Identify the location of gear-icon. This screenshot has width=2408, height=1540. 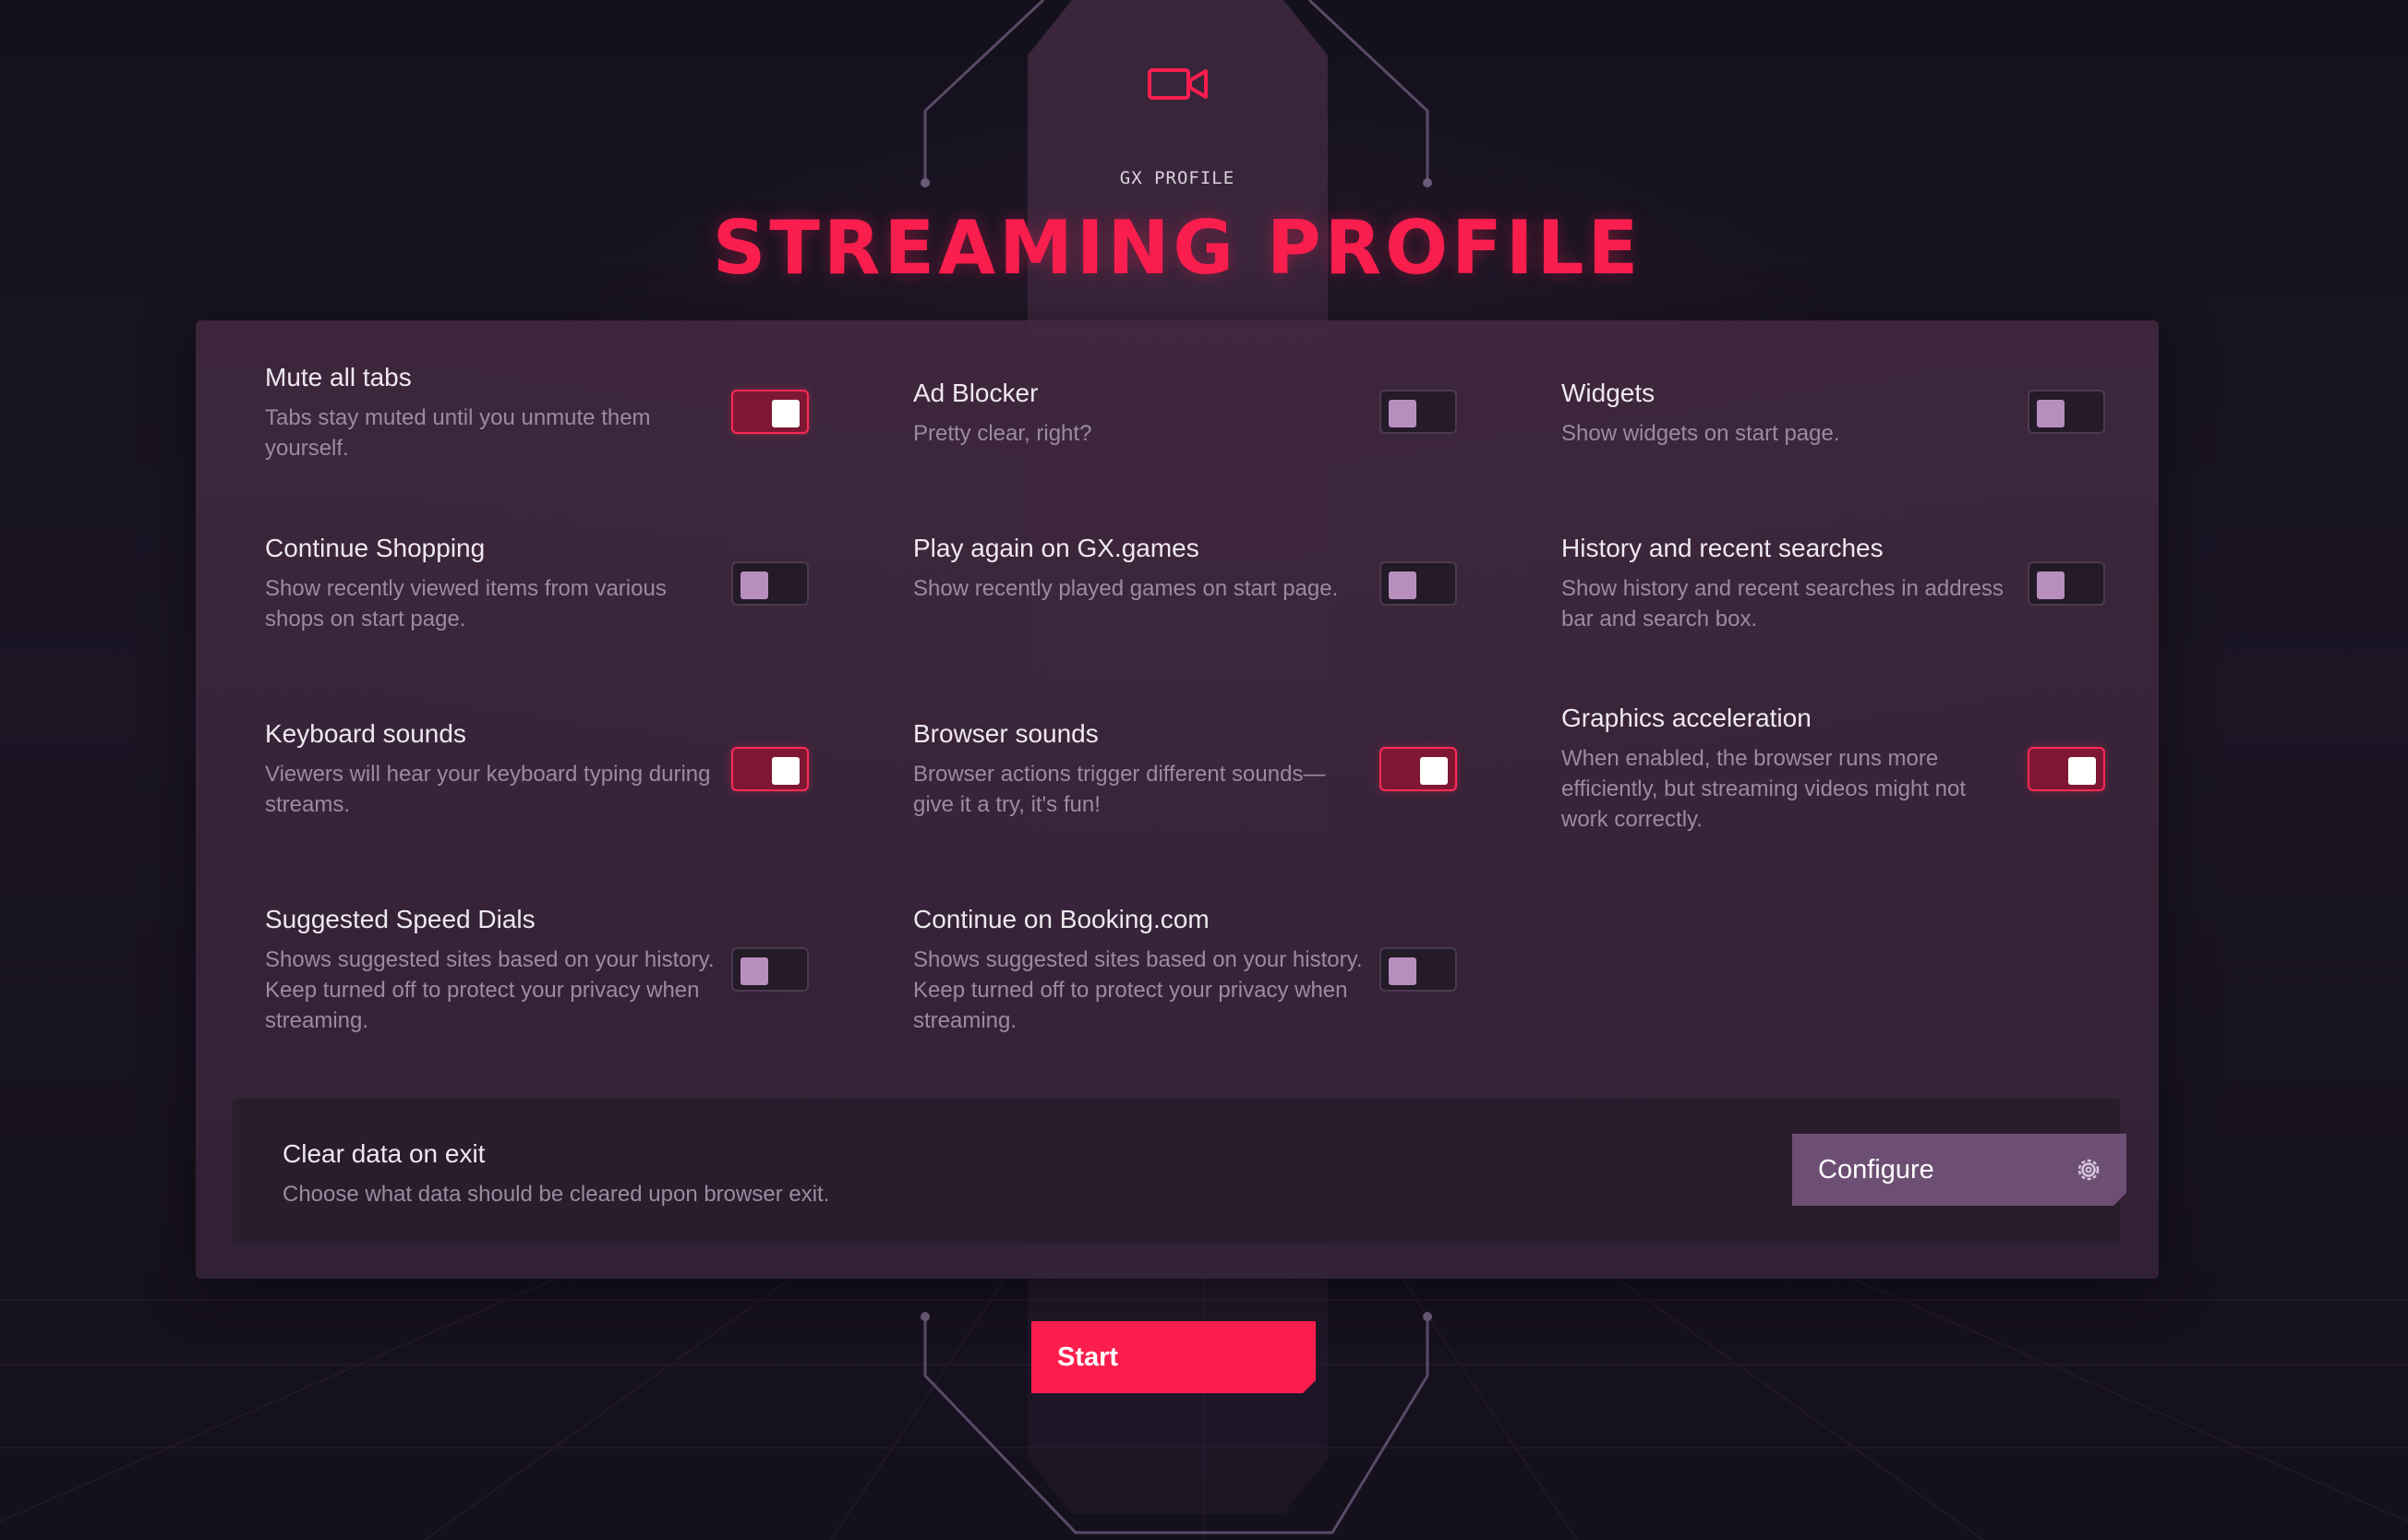
(2088, 1170).